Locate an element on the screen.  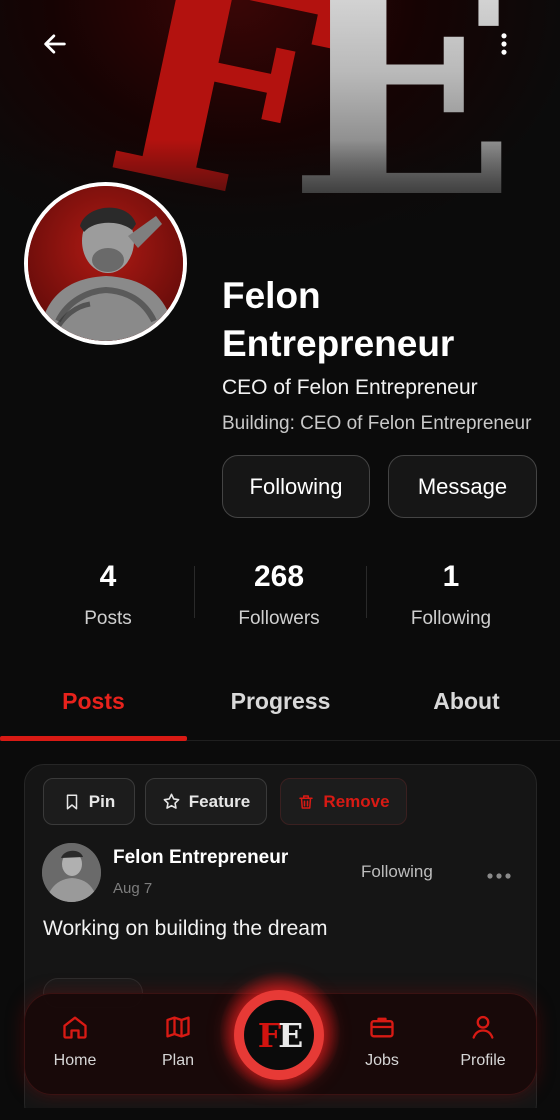
profile-avatar is located at coordinates (105, 263).